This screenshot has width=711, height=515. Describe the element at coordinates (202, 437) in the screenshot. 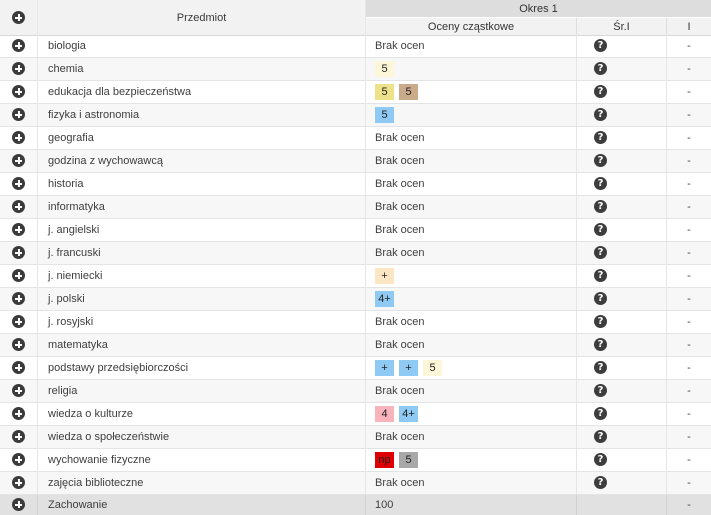

I see `subject-cell: wiedza o społeczeństwie` at that location.